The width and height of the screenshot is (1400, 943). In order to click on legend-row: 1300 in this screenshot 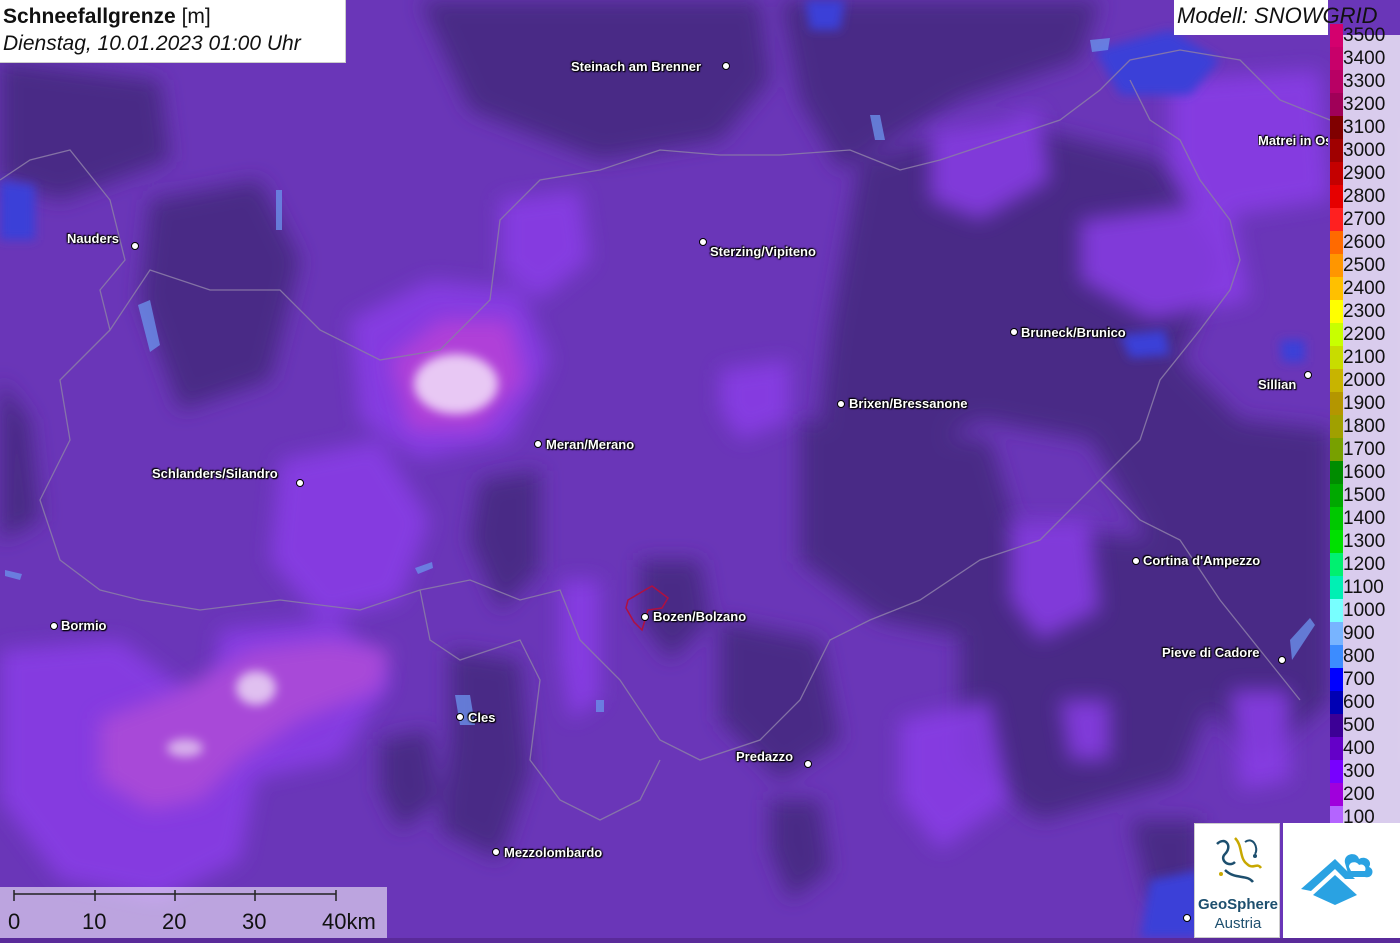, I will do `click(1365, 541)`.